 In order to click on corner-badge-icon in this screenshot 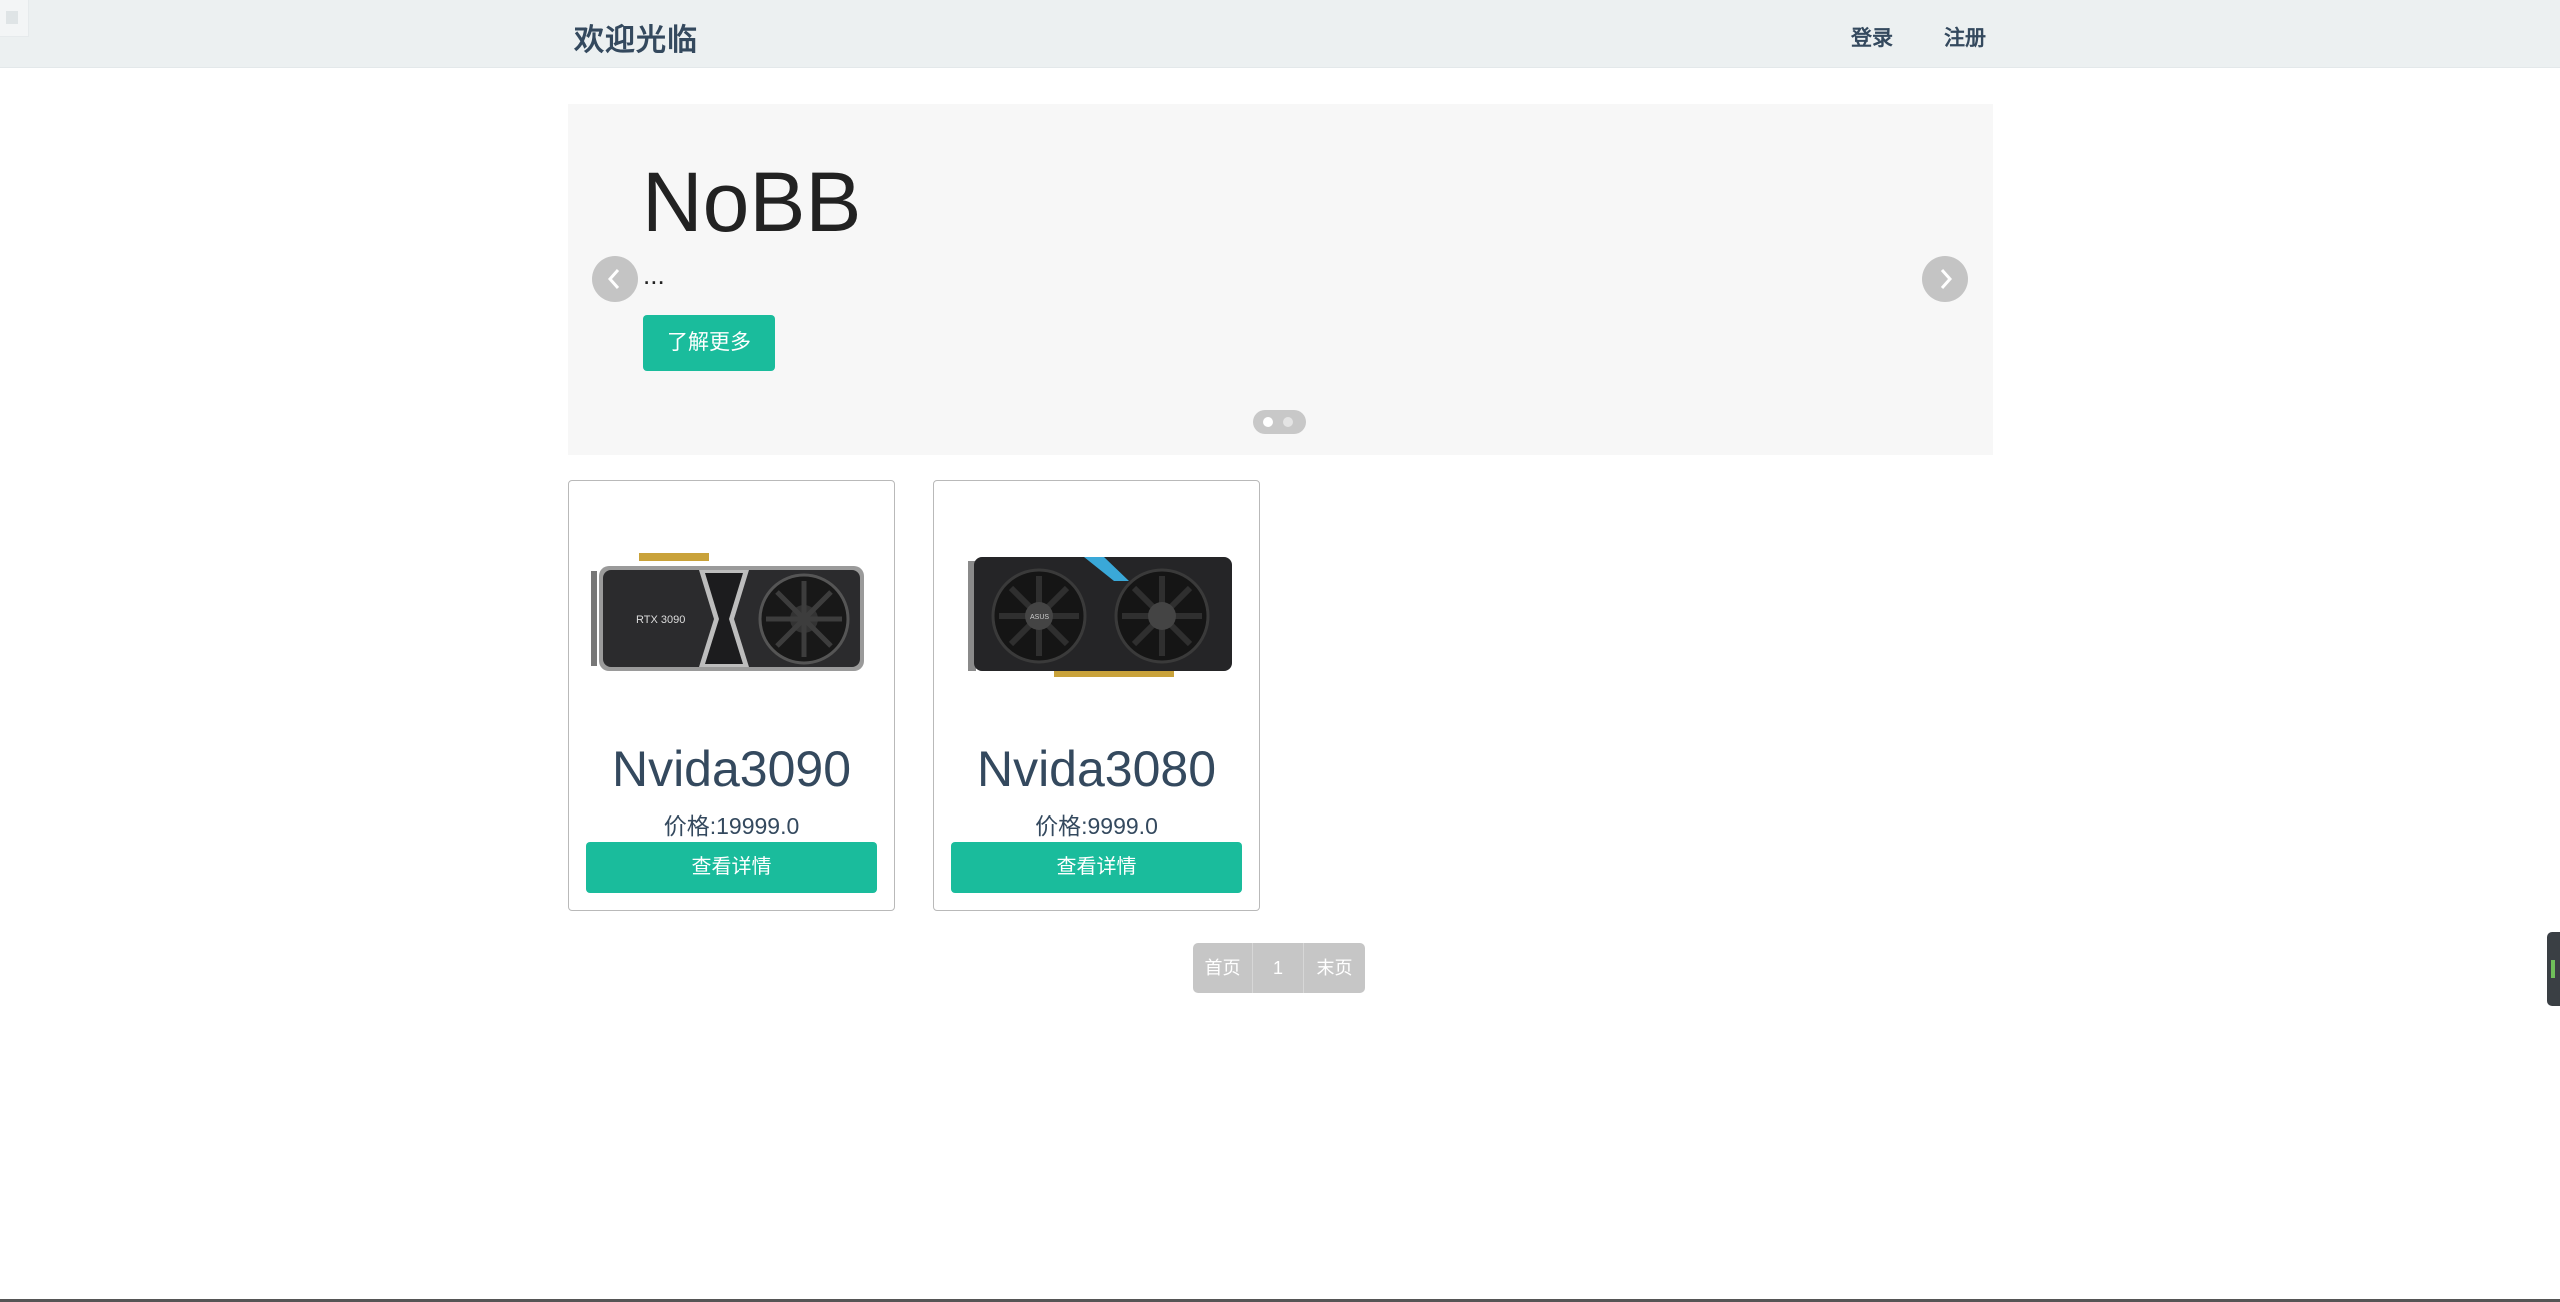, I will do `click(14, 18)`.